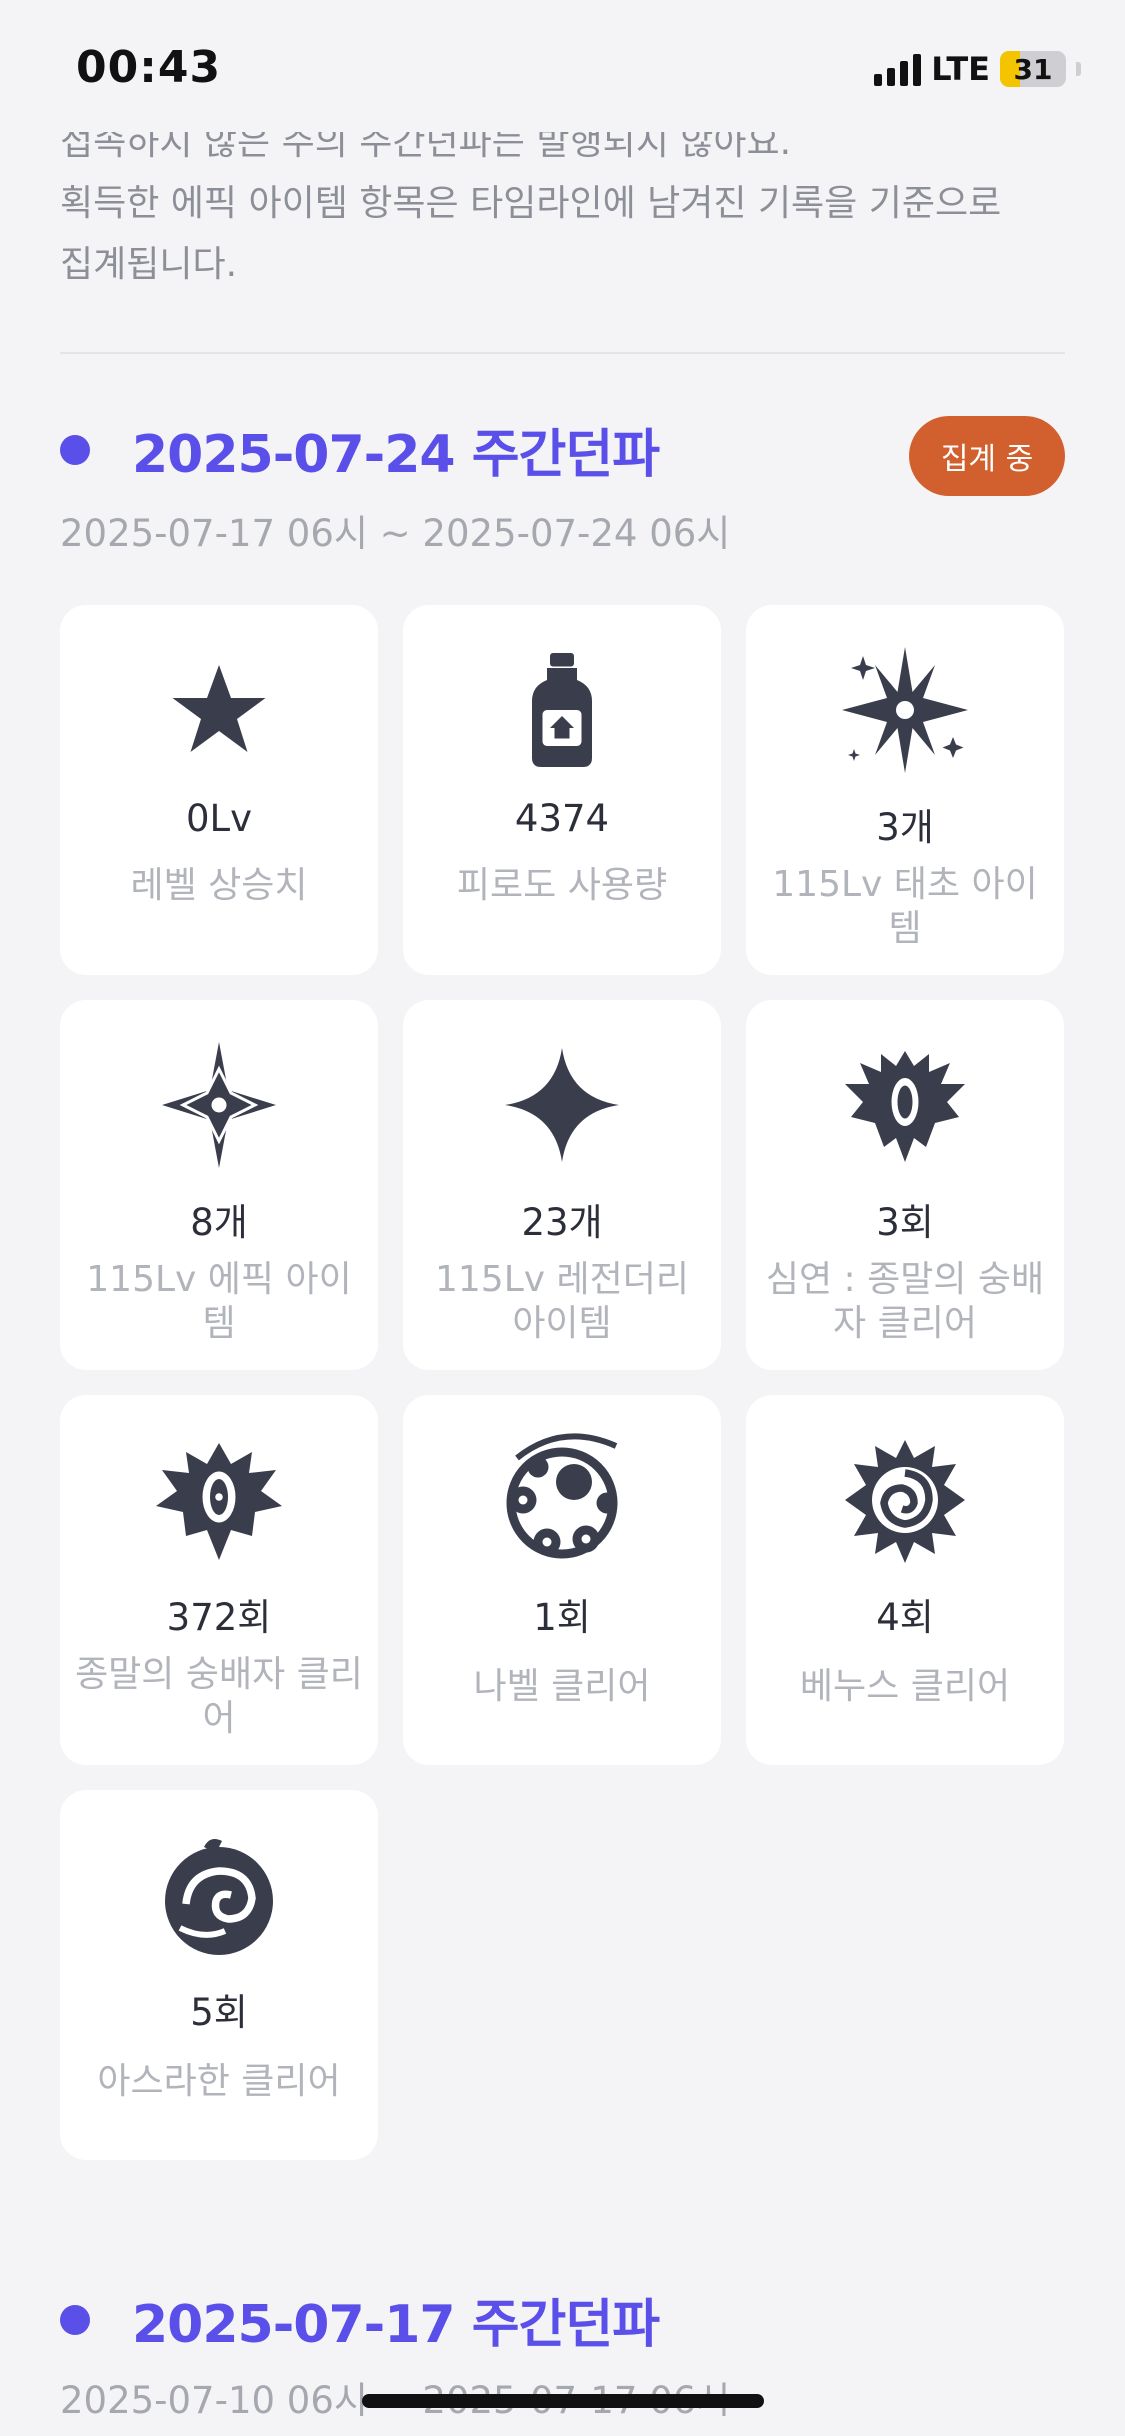 This screenshot has width=1125, height=2436. I want to click on stat-card-nabel-clear: 1회 나벨 클리어, so click(562, 1580).